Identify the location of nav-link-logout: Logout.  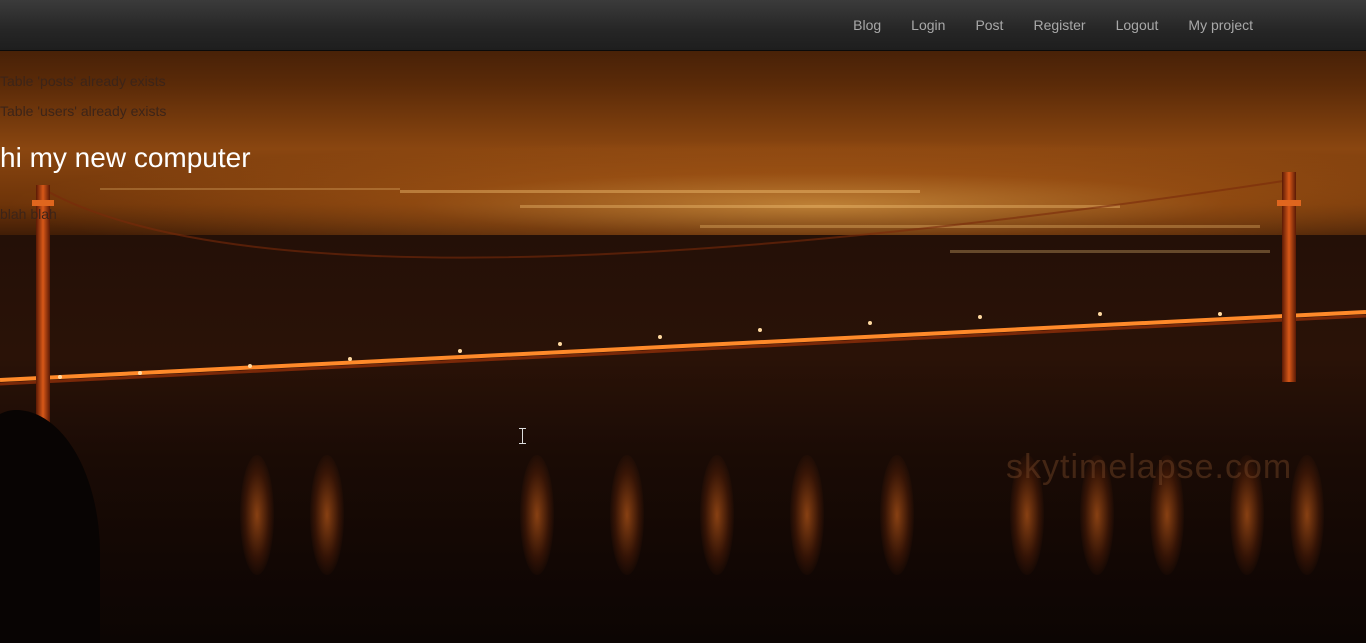
(1137, 25).